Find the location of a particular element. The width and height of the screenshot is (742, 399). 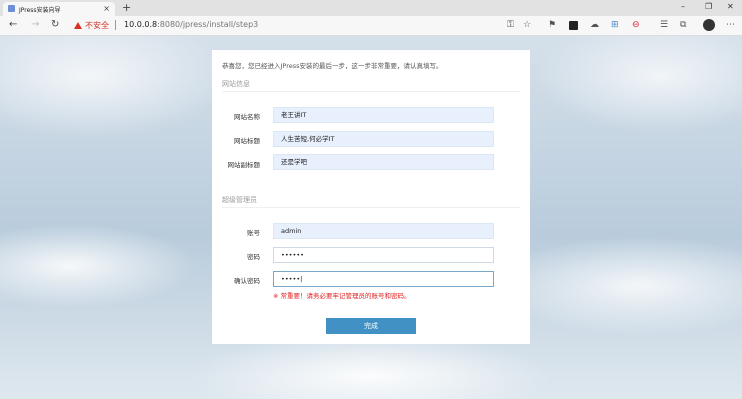

tab-strip: JPress安装向导 × + – ❐ ✕ is located at coordinates (371, 8).